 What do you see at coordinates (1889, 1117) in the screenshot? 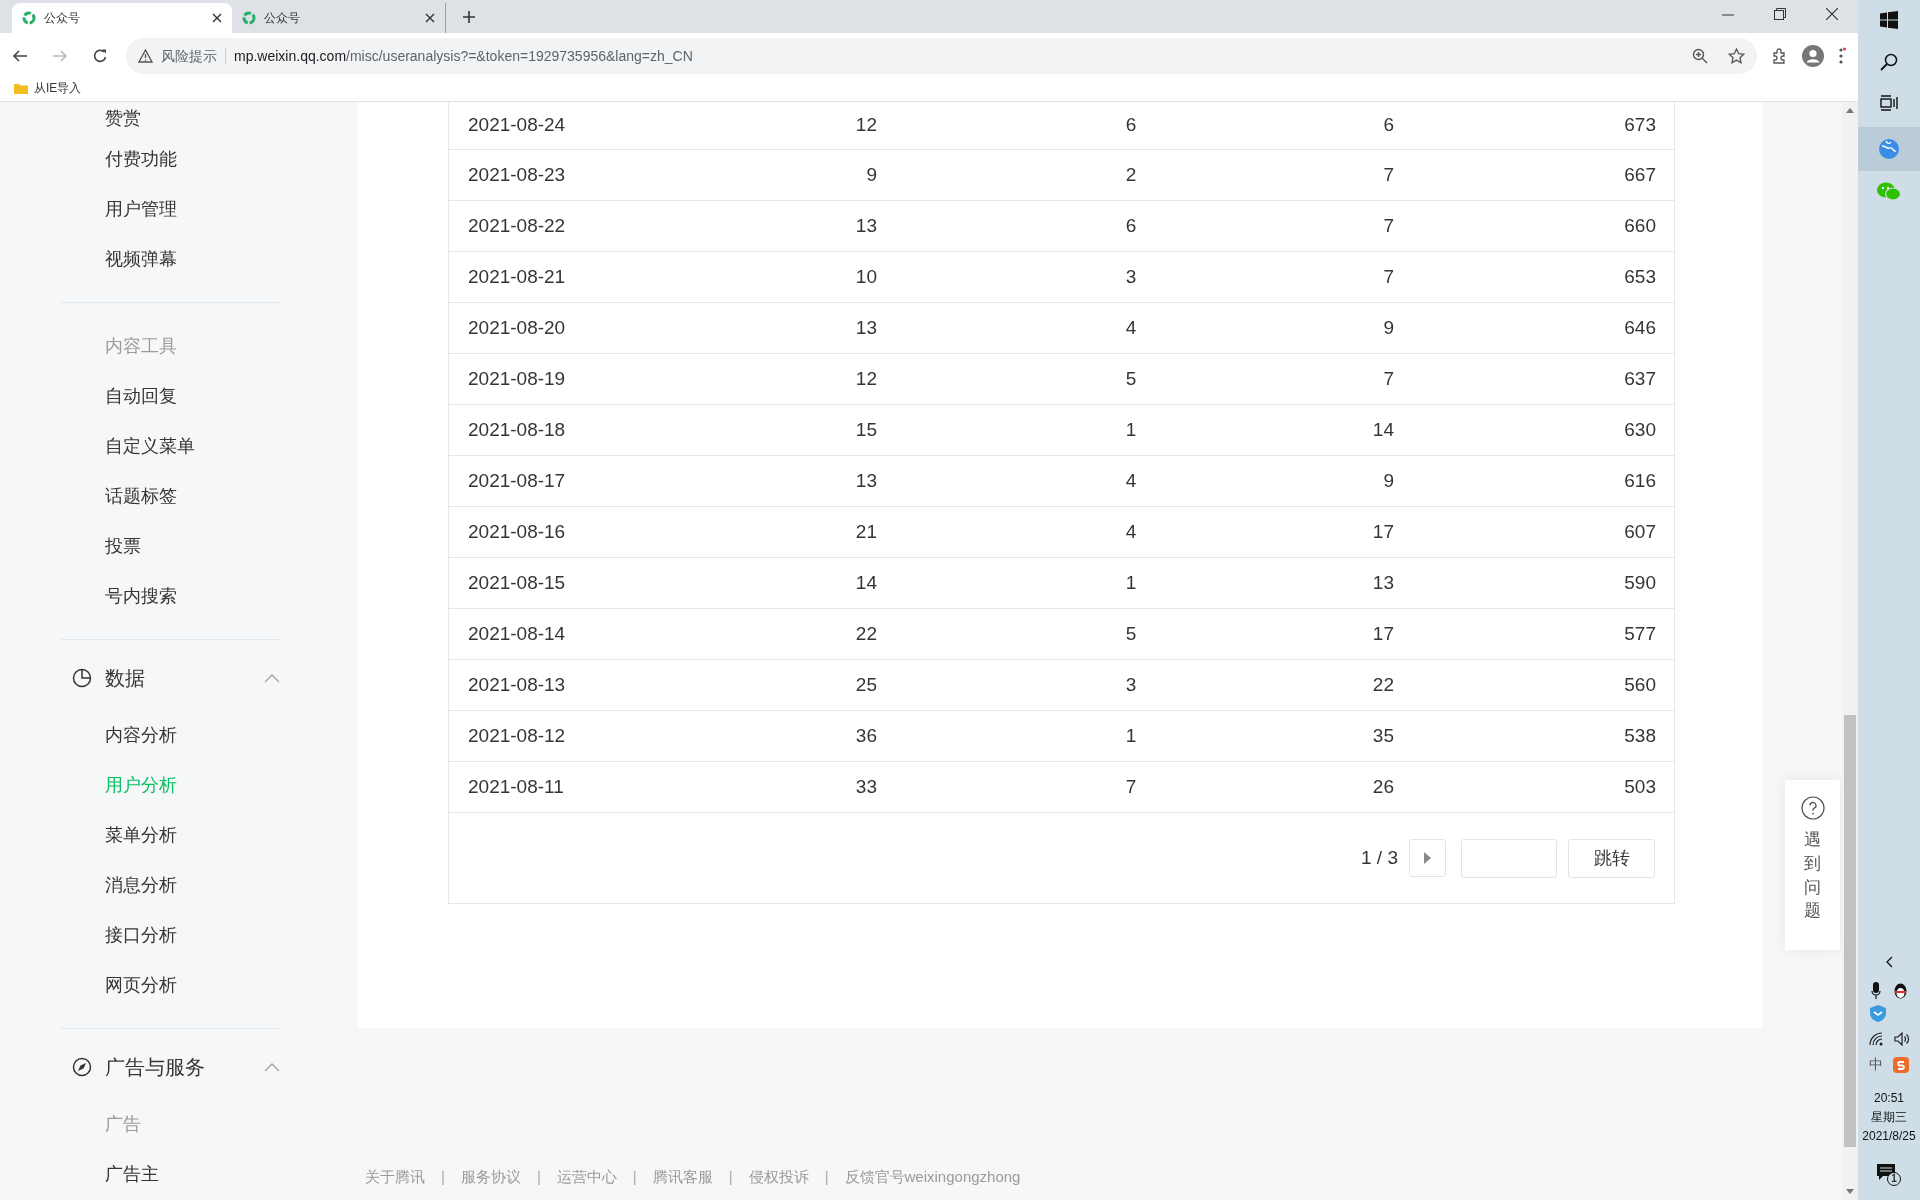
I see `clock: 20:51 星期三 2021/8/25` at bounding box center [1889, 1117].